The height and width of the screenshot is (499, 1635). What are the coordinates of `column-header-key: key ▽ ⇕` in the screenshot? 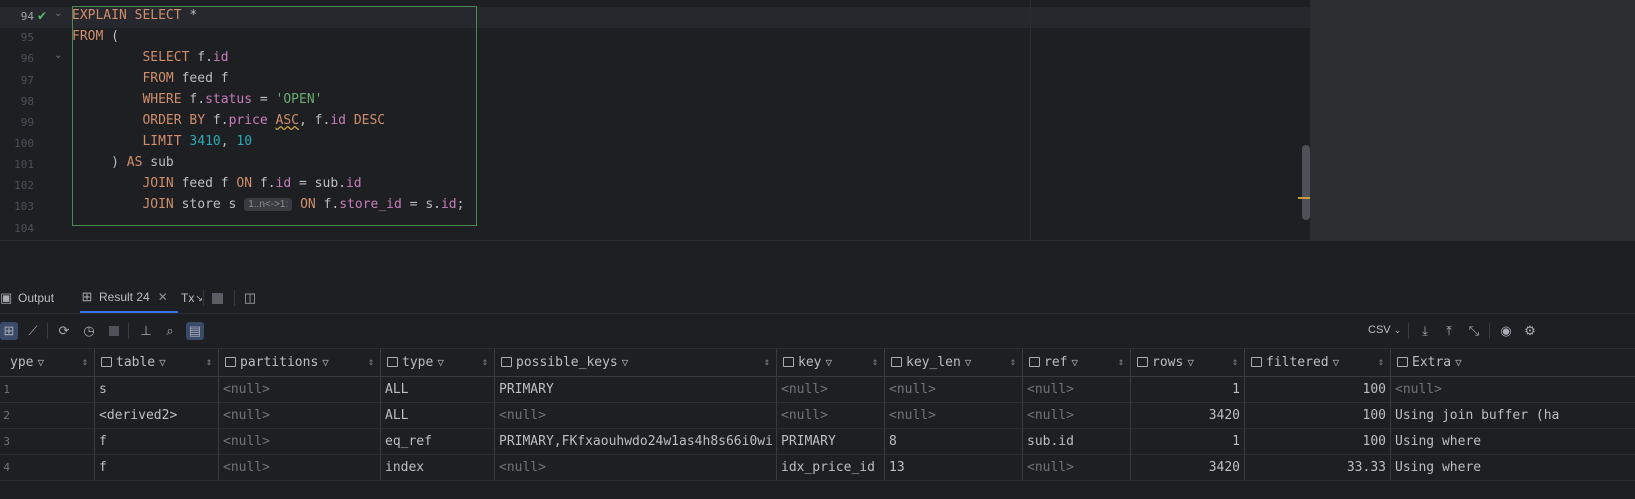 It's located at (831, 363).